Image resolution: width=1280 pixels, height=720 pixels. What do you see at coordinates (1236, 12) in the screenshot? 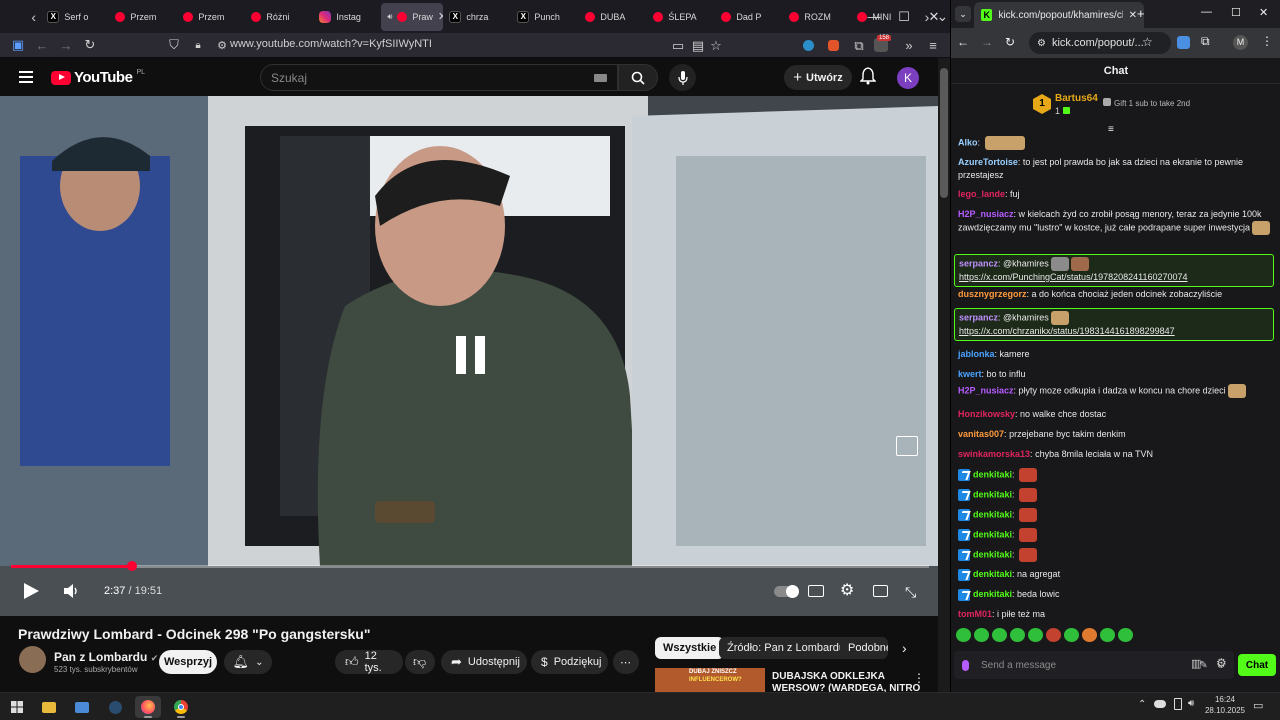
I see `chrome-maximize-icon: ☐` at bounding box center [1236, 12].